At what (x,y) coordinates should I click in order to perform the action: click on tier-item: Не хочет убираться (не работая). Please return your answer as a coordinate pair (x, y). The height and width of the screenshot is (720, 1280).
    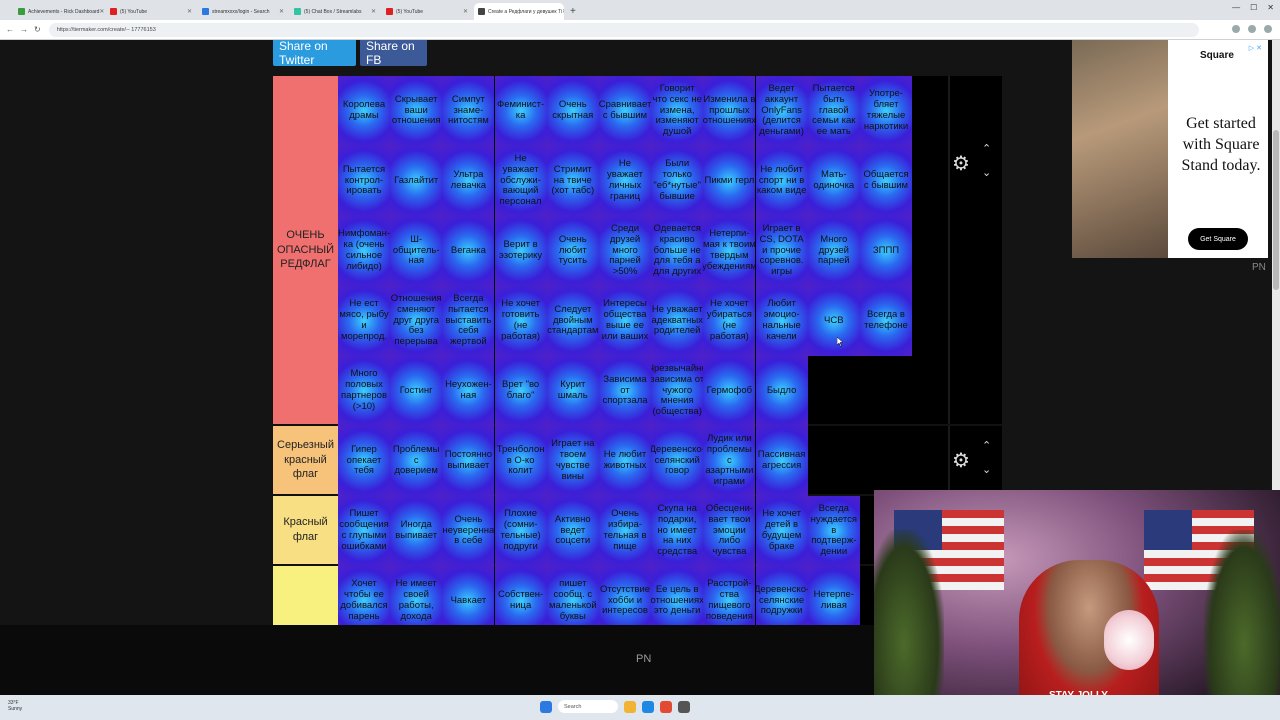
    Looking at the image, I should click on (729, 321).